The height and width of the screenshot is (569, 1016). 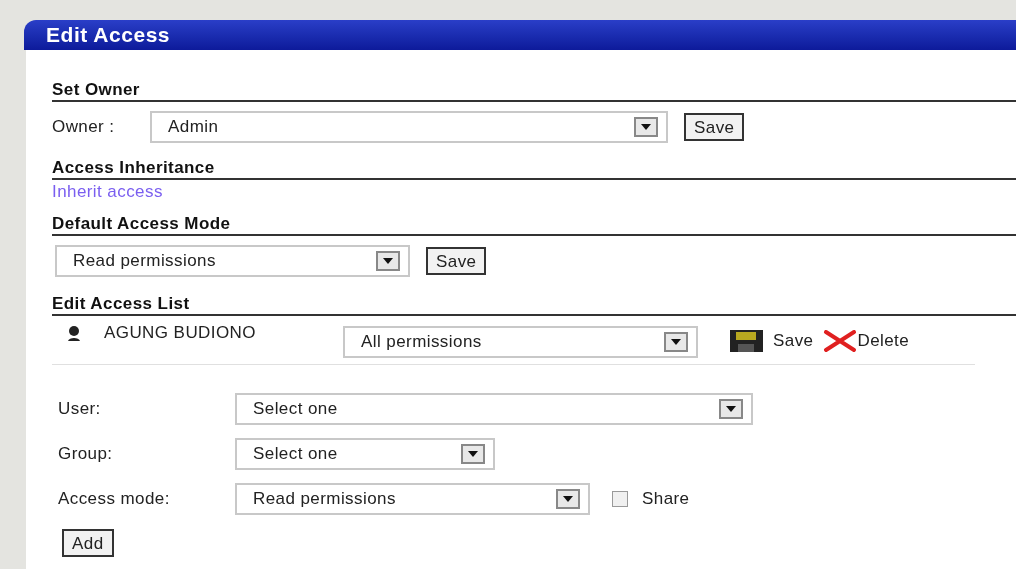 What do you see at coordinates (409, 127) in the screenshot?
I see `owner-select: Admin` at bounding box center [409, 127].